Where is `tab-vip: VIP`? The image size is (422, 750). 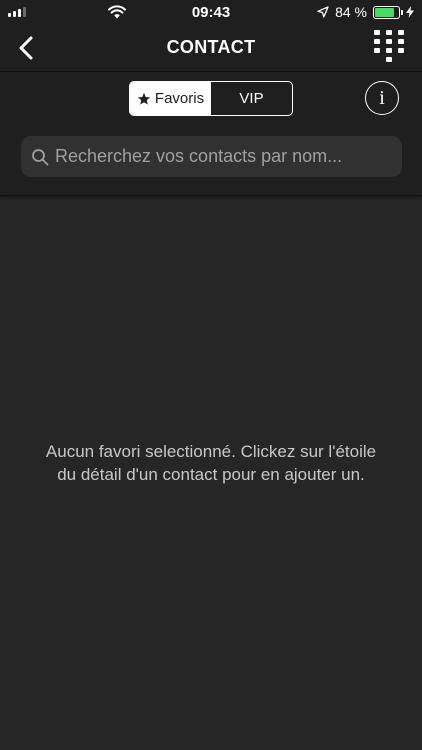
tab-vip: VIP is located at coordinates (251, 98).